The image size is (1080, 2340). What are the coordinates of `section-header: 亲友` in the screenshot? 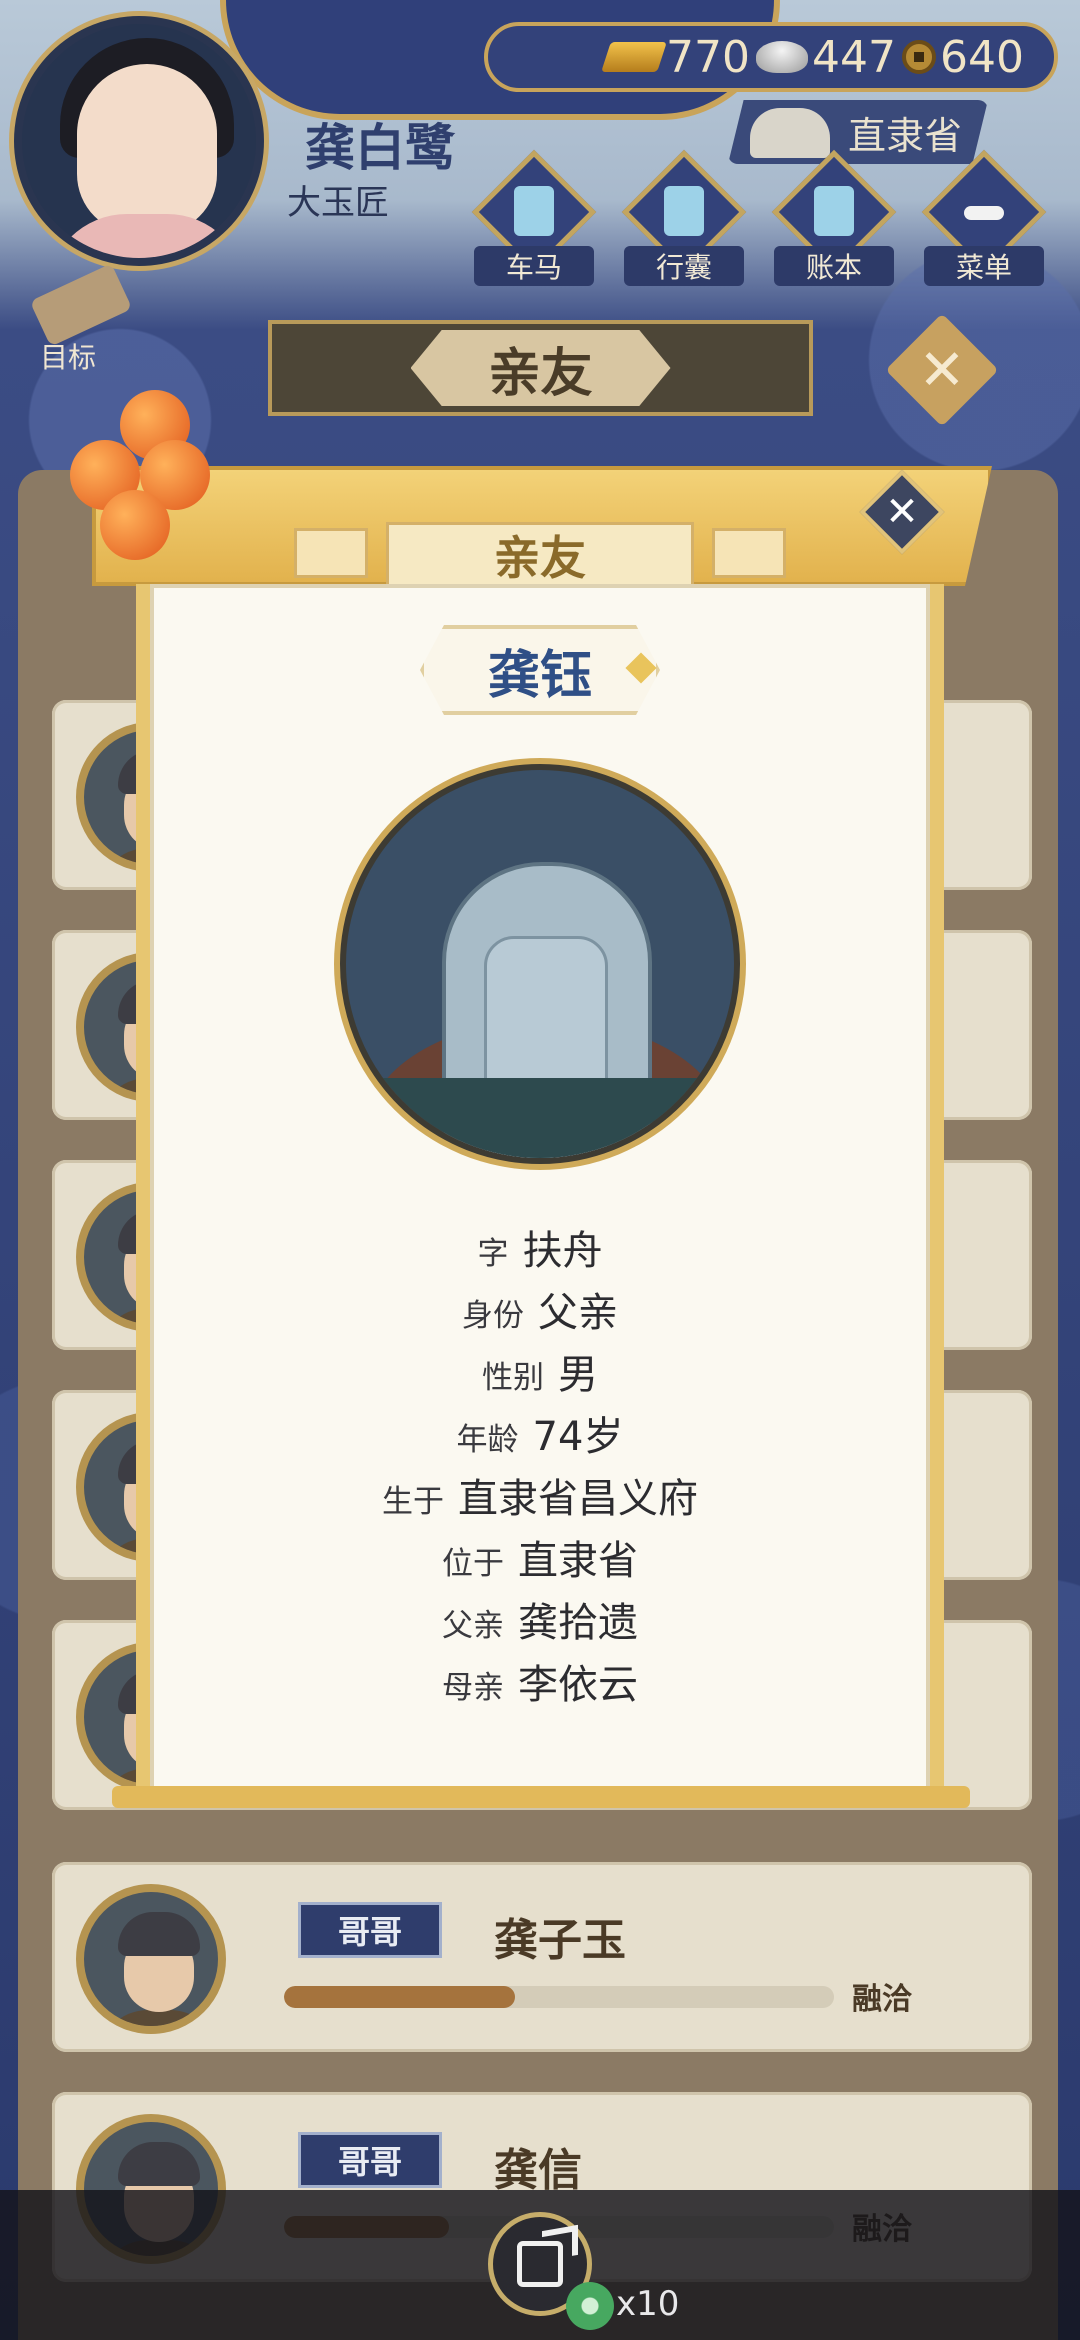 It's located at (540, 368).